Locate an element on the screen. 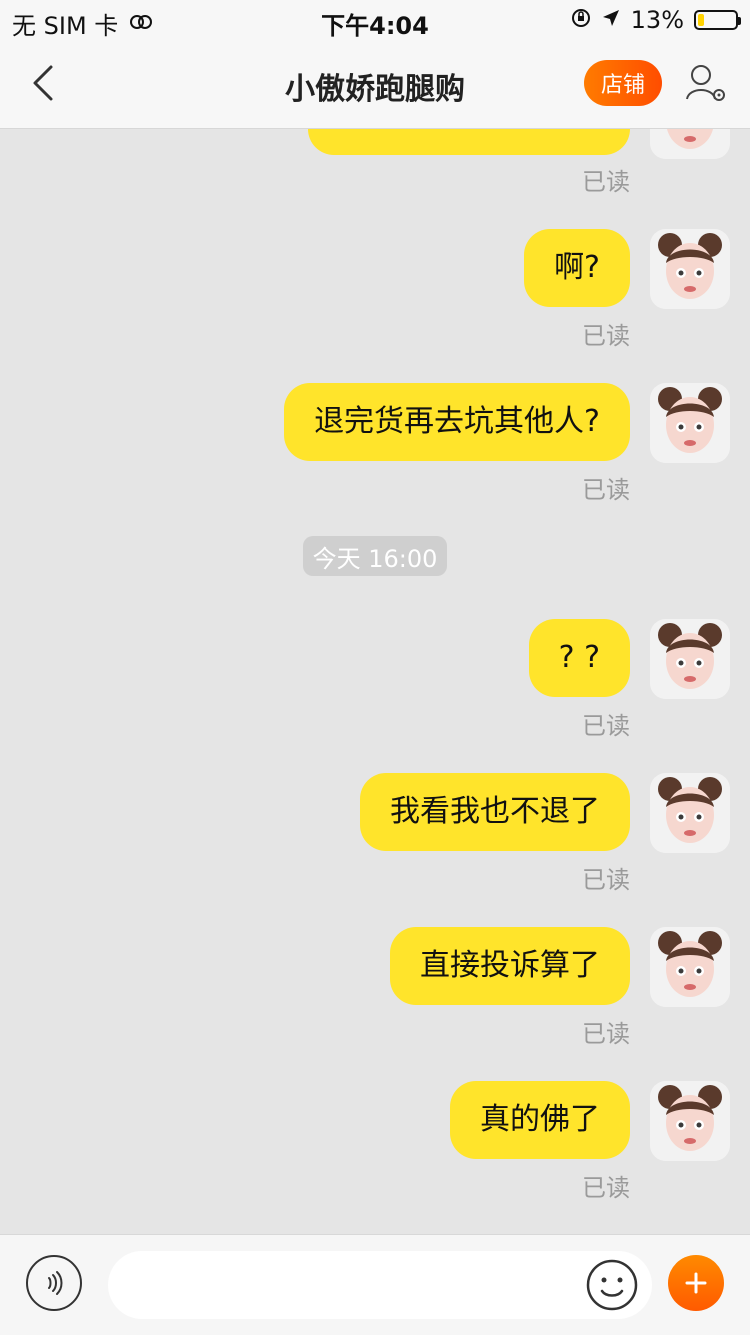 Image resolution: width=750 pixels, height=1335 pixels. message-bubble: 啊? is located at coordinates (577, 268).